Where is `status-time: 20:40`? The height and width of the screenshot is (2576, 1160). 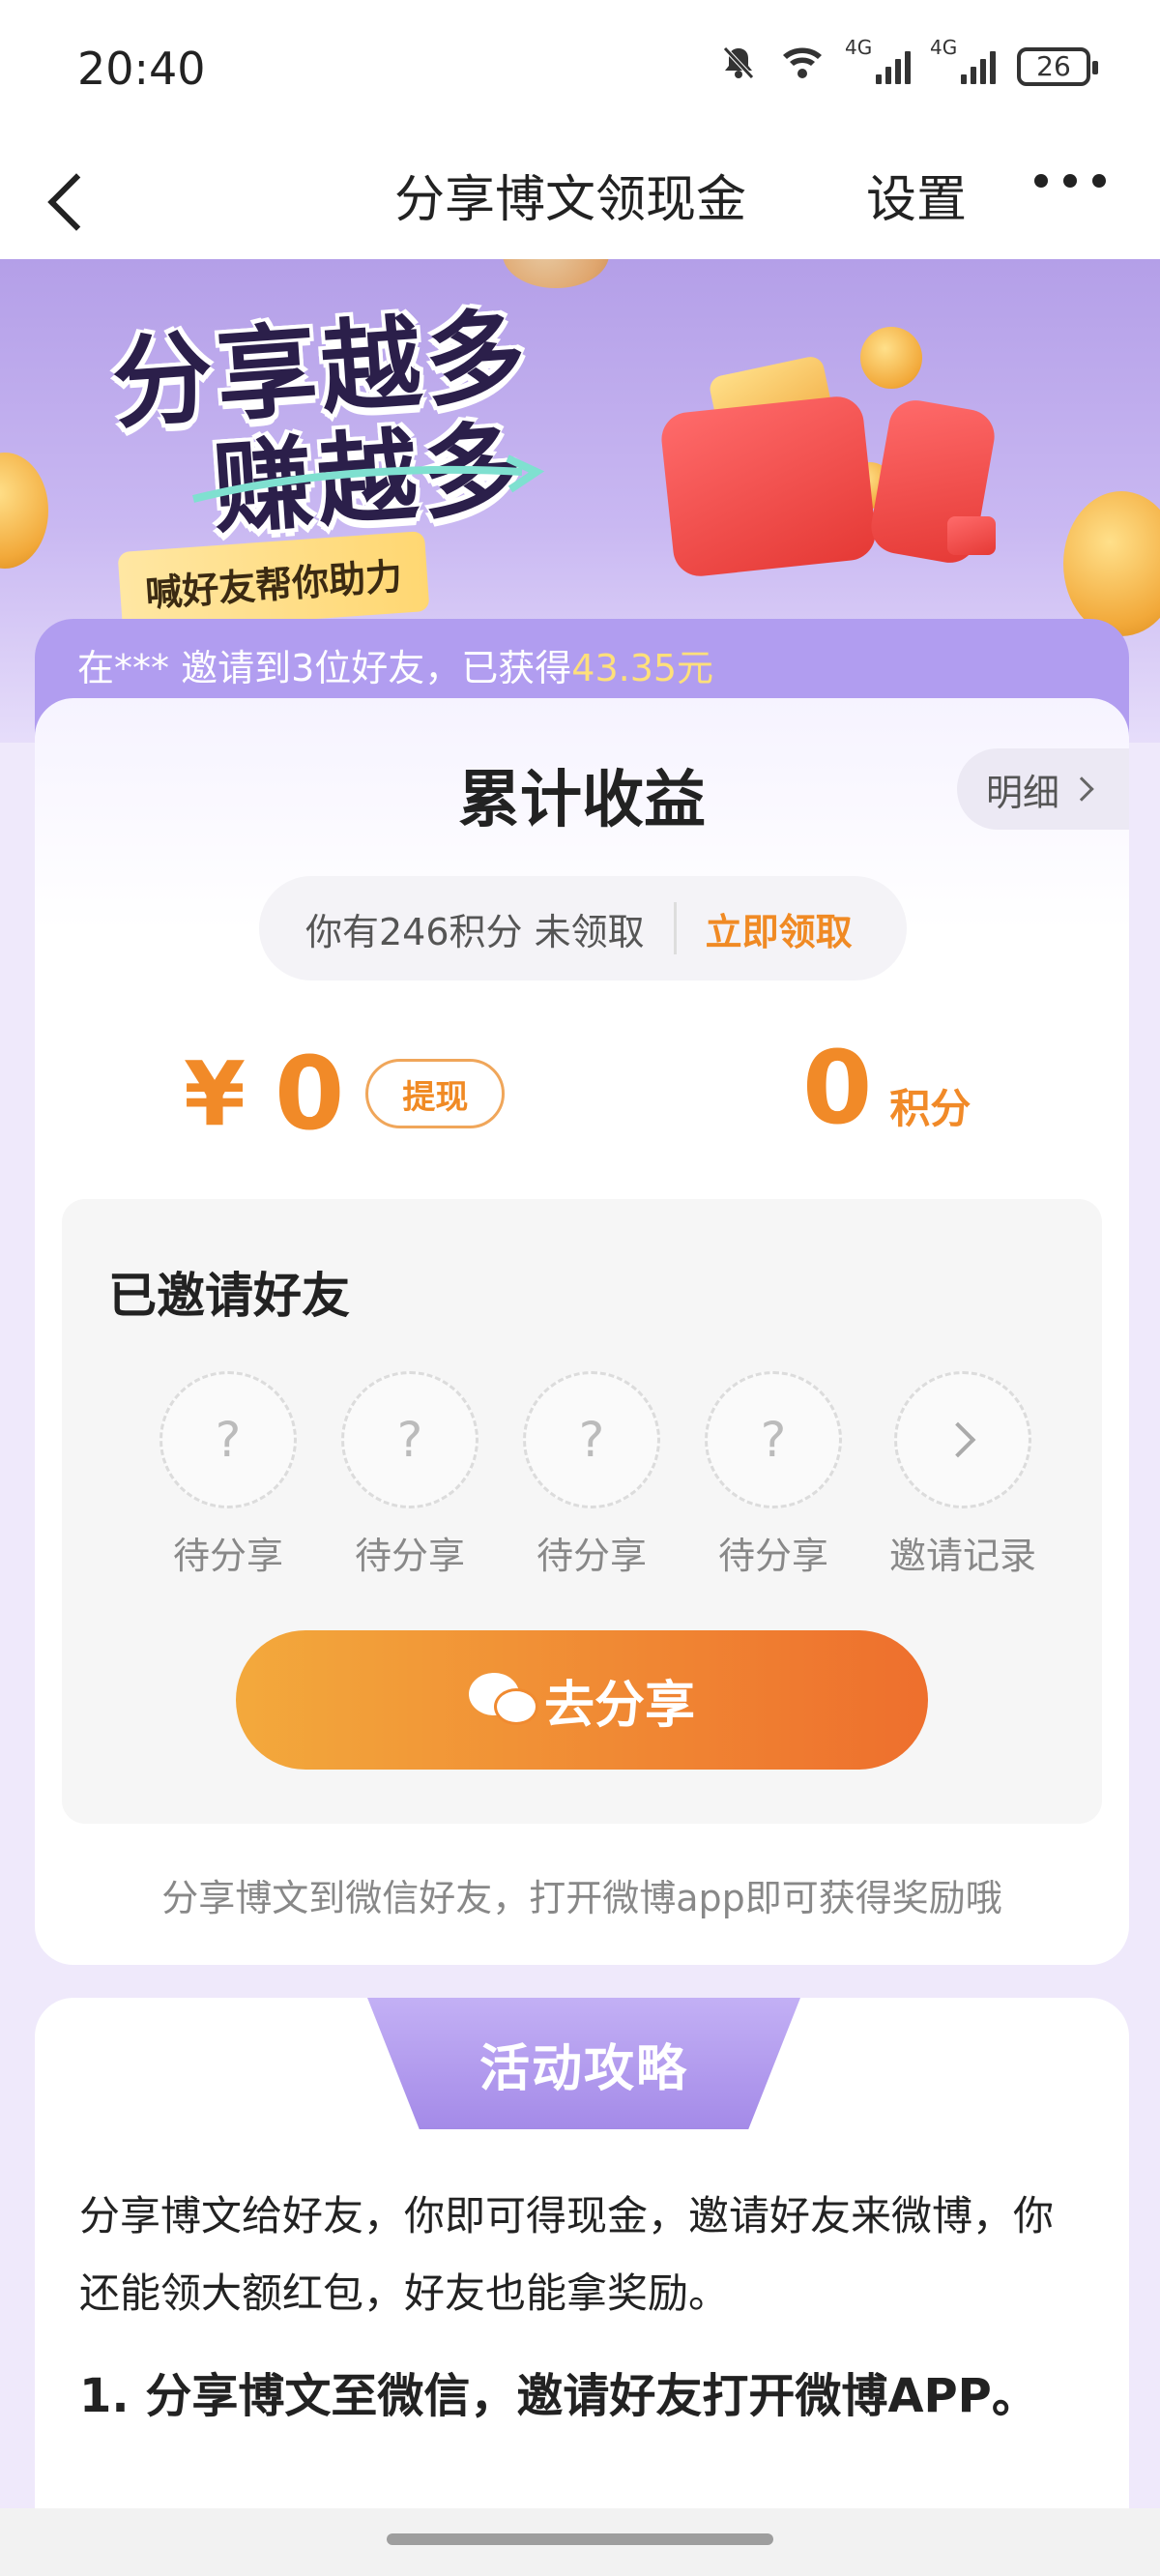
status-time: 20:40 is located at coordinates (141, 69).